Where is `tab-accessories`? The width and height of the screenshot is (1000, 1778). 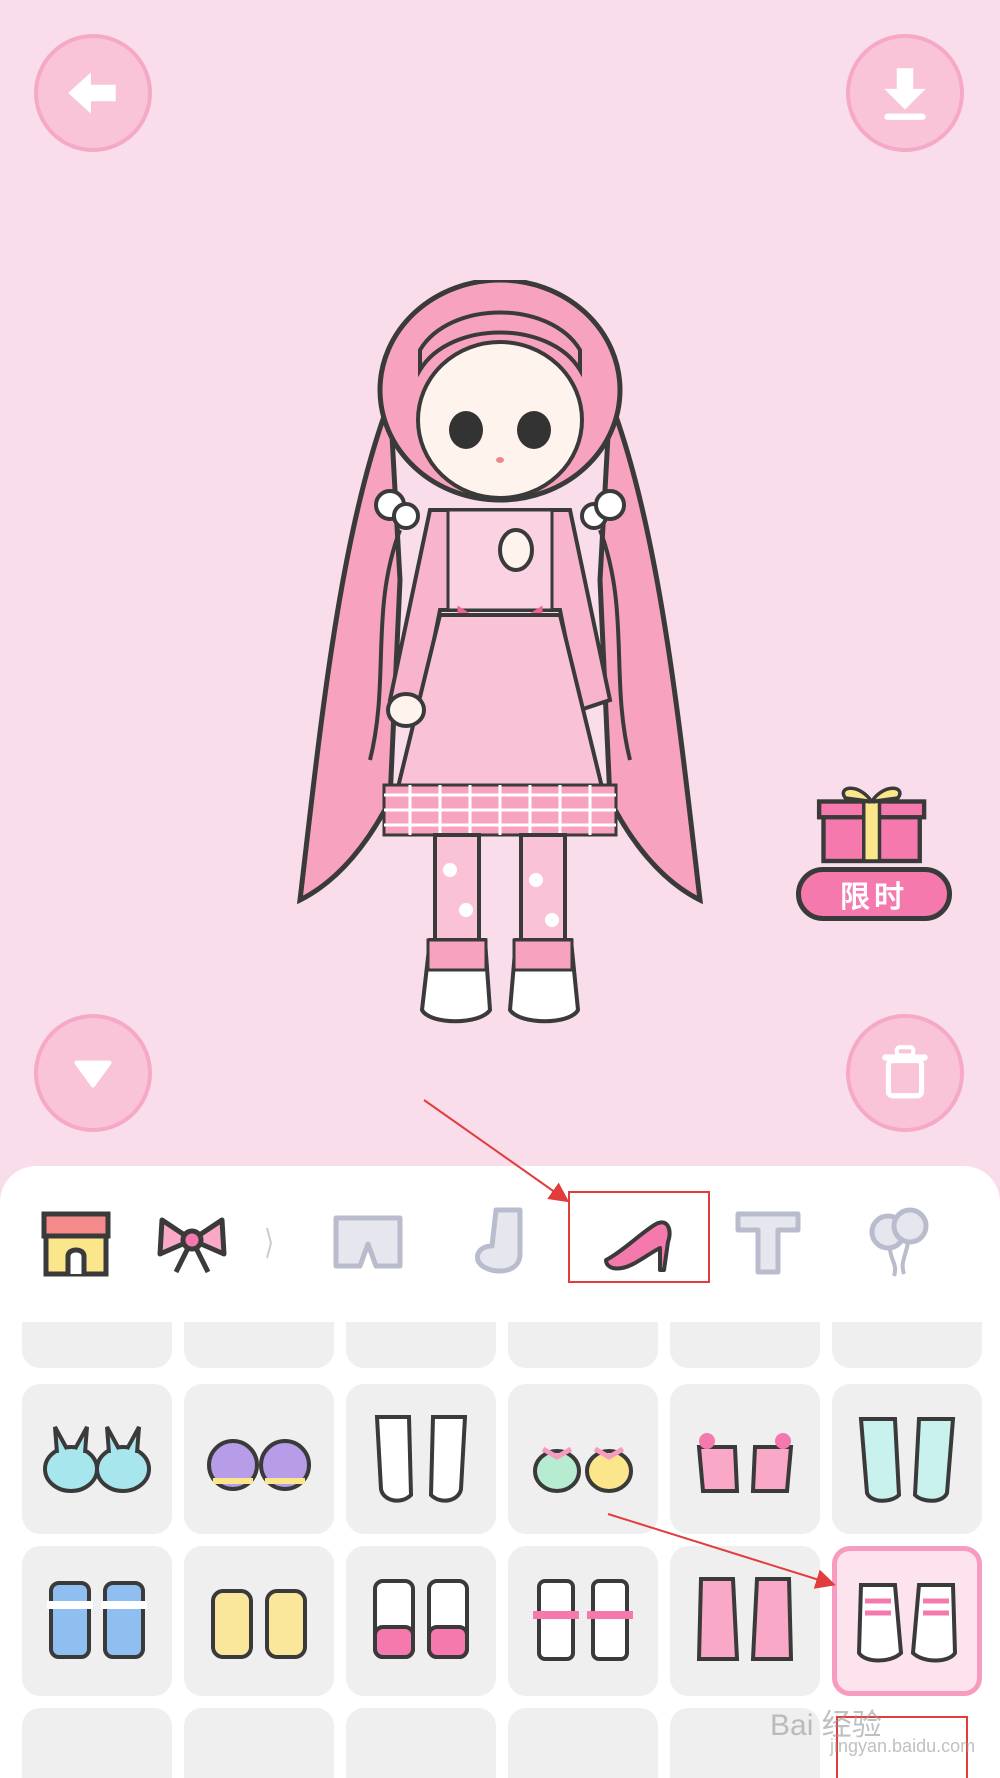 tab-accessories is located at coordinates (192, 1242).